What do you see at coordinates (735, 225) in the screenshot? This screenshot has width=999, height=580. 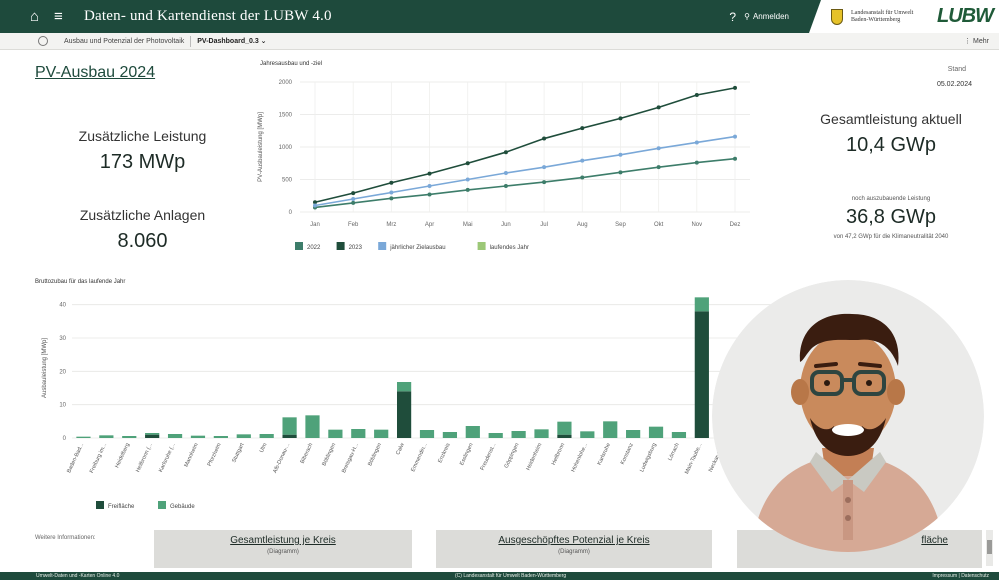 I see `x-tick-label: Dez` at bounding box center [735, 225].